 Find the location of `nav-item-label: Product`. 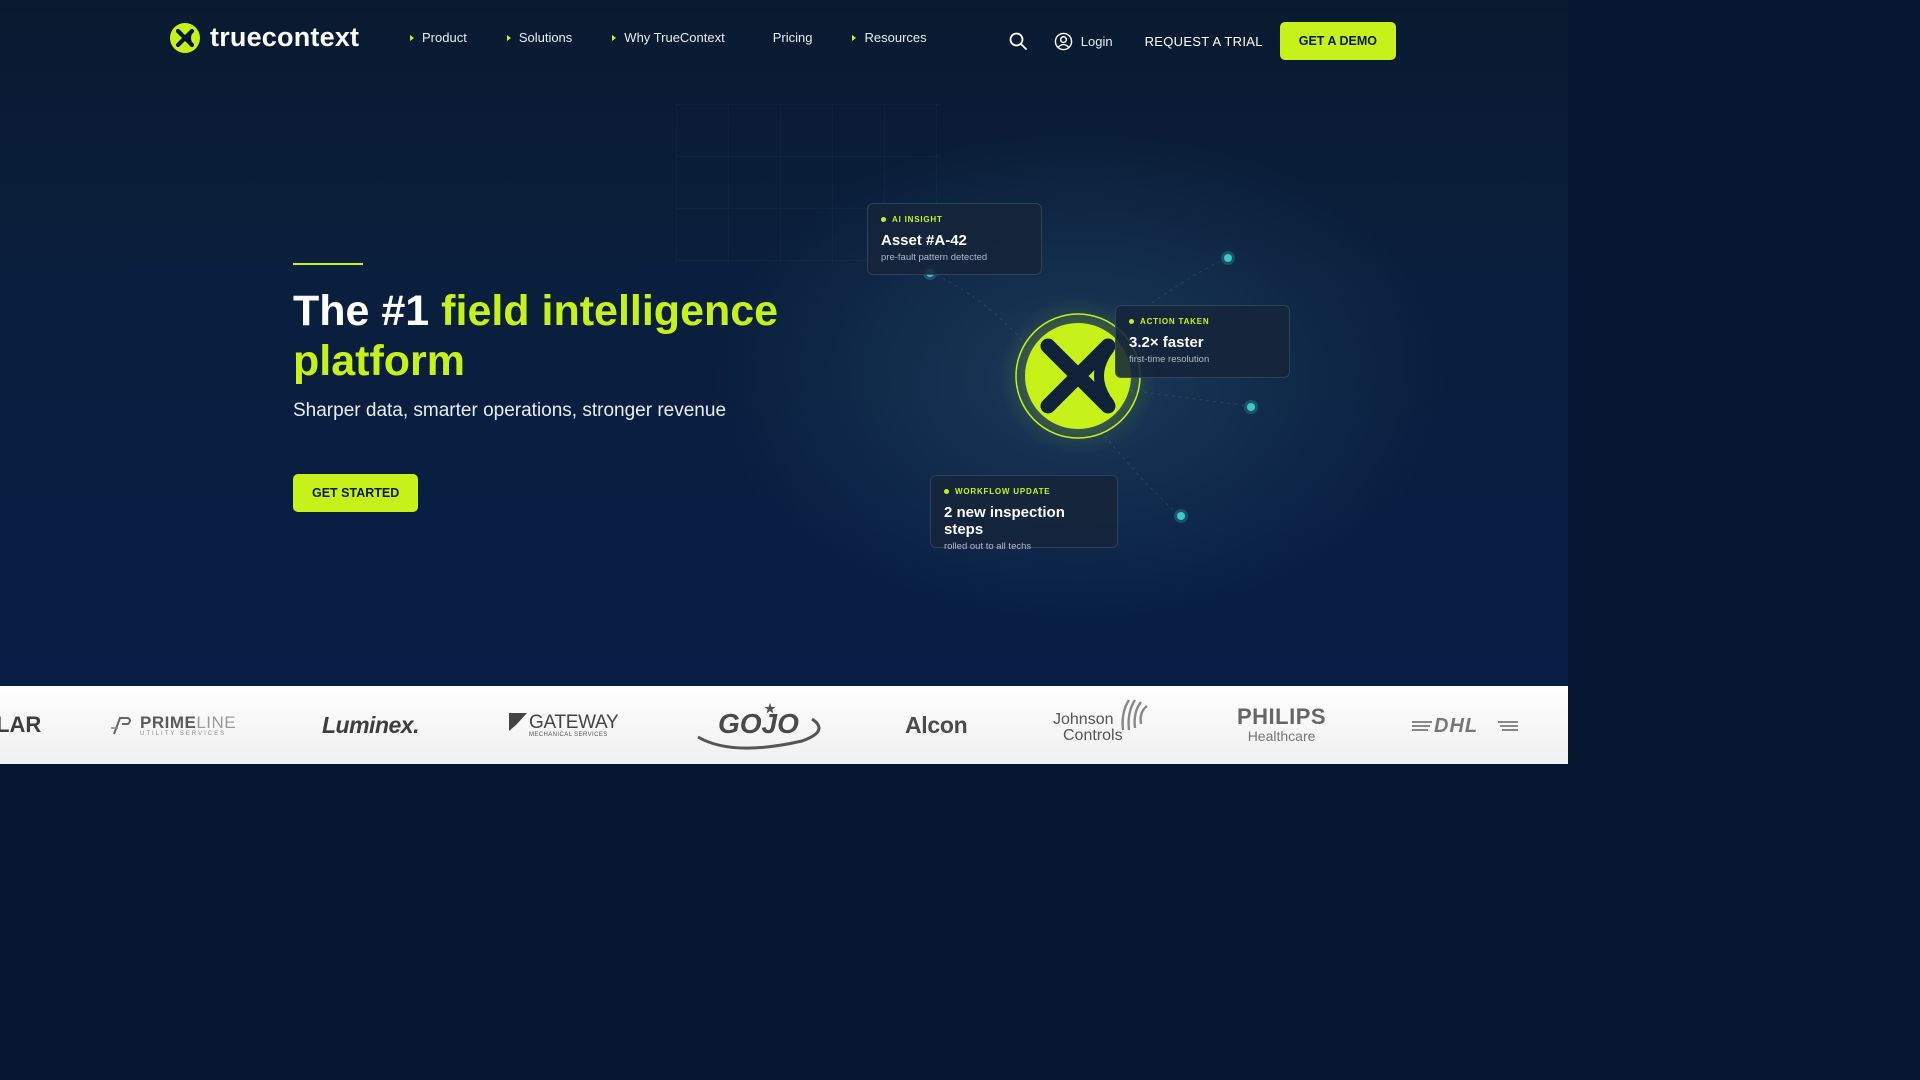

nav-item-label: Product is located at coordinates (444, 37).